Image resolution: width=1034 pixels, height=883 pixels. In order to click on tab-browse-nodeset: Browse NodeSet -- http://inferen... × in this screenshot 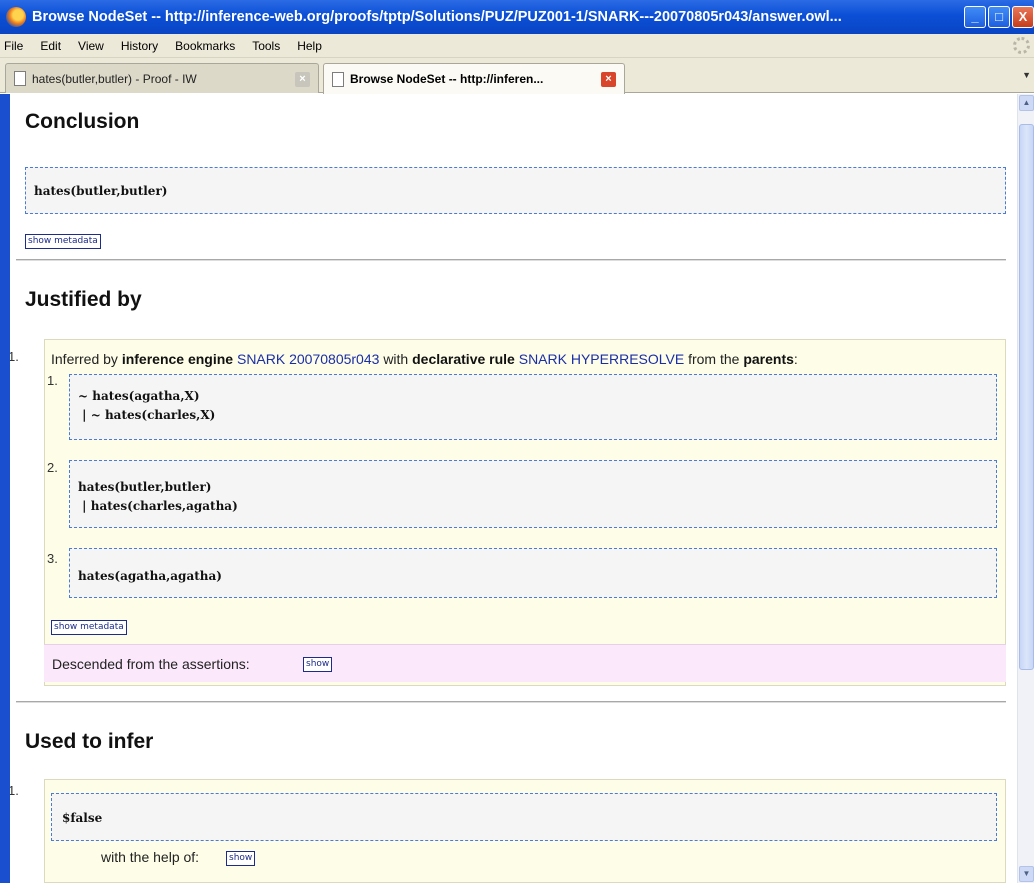, I will do `click(474, 78)`.